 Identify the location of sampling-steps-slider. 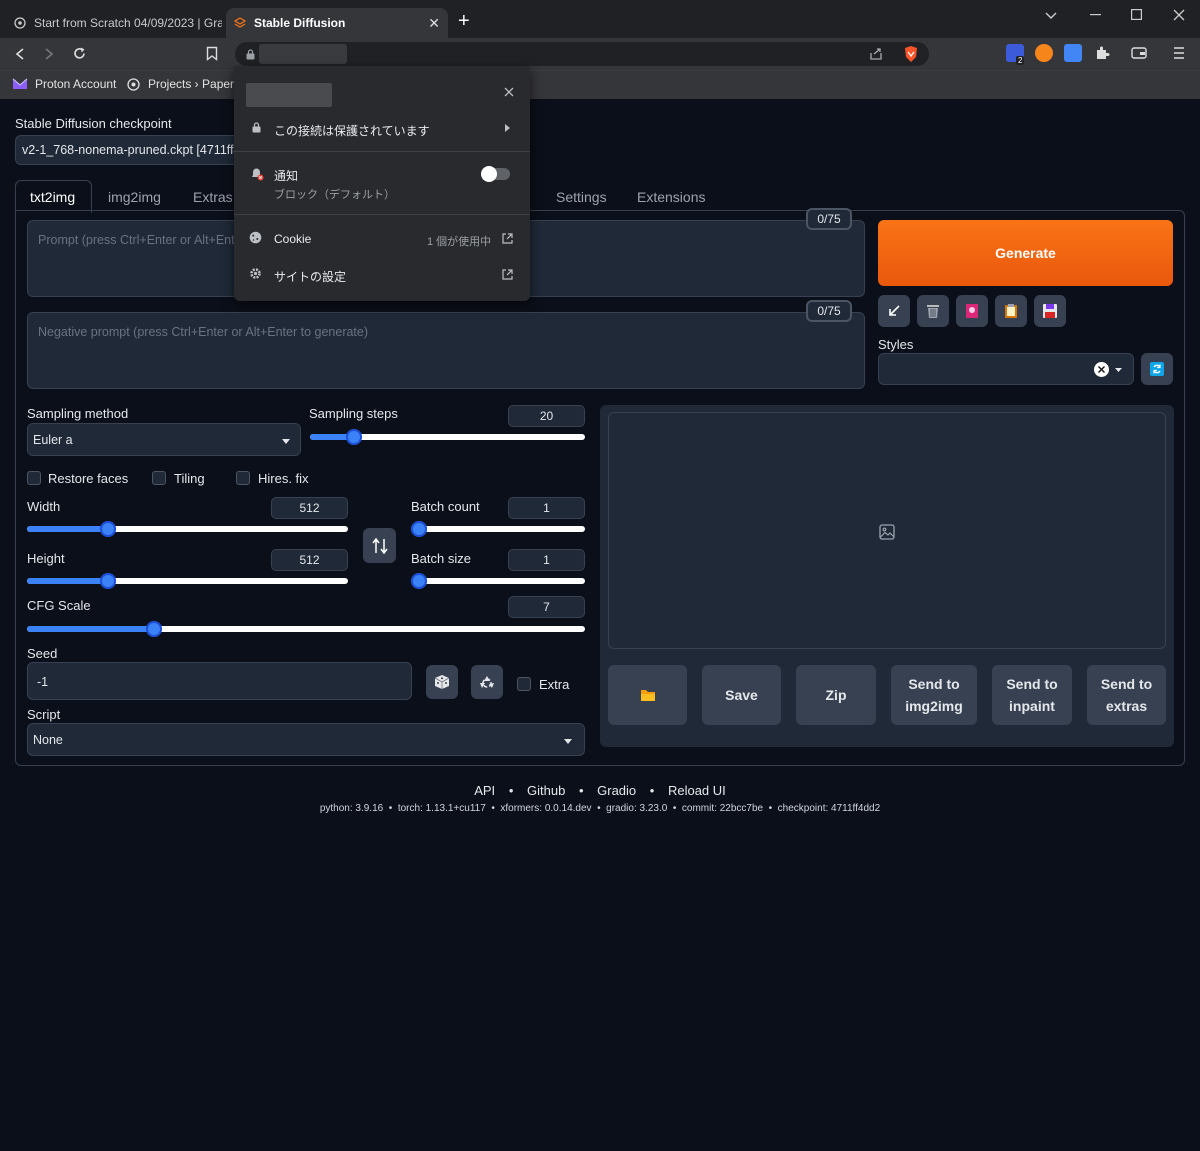
(447, 437).